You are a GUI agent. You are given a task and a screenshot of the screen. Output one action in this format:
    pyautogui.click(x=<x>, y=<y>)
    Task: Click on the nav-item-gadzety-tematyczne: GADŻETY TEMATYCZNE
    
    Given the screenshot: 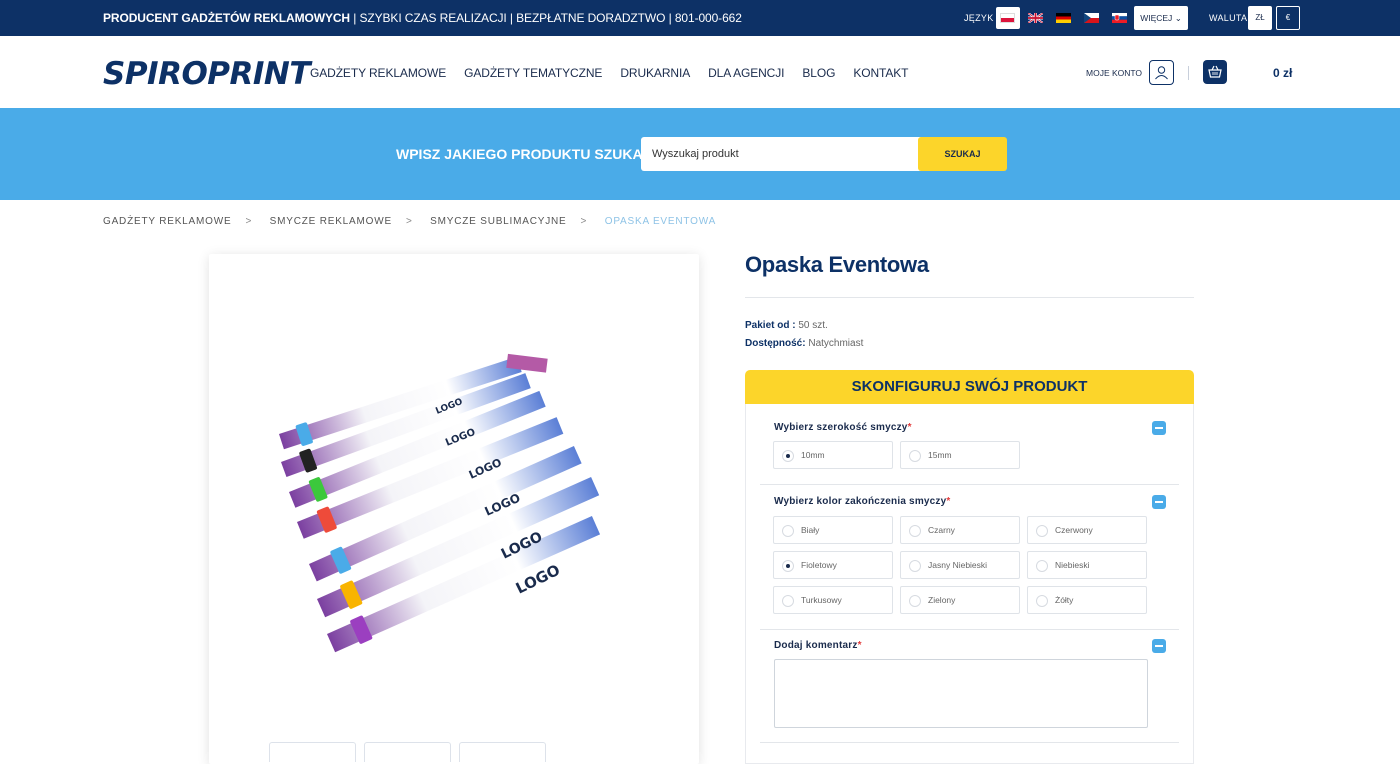 What is the action you would take?
    pyautogui.click(x=533, y=73)
    